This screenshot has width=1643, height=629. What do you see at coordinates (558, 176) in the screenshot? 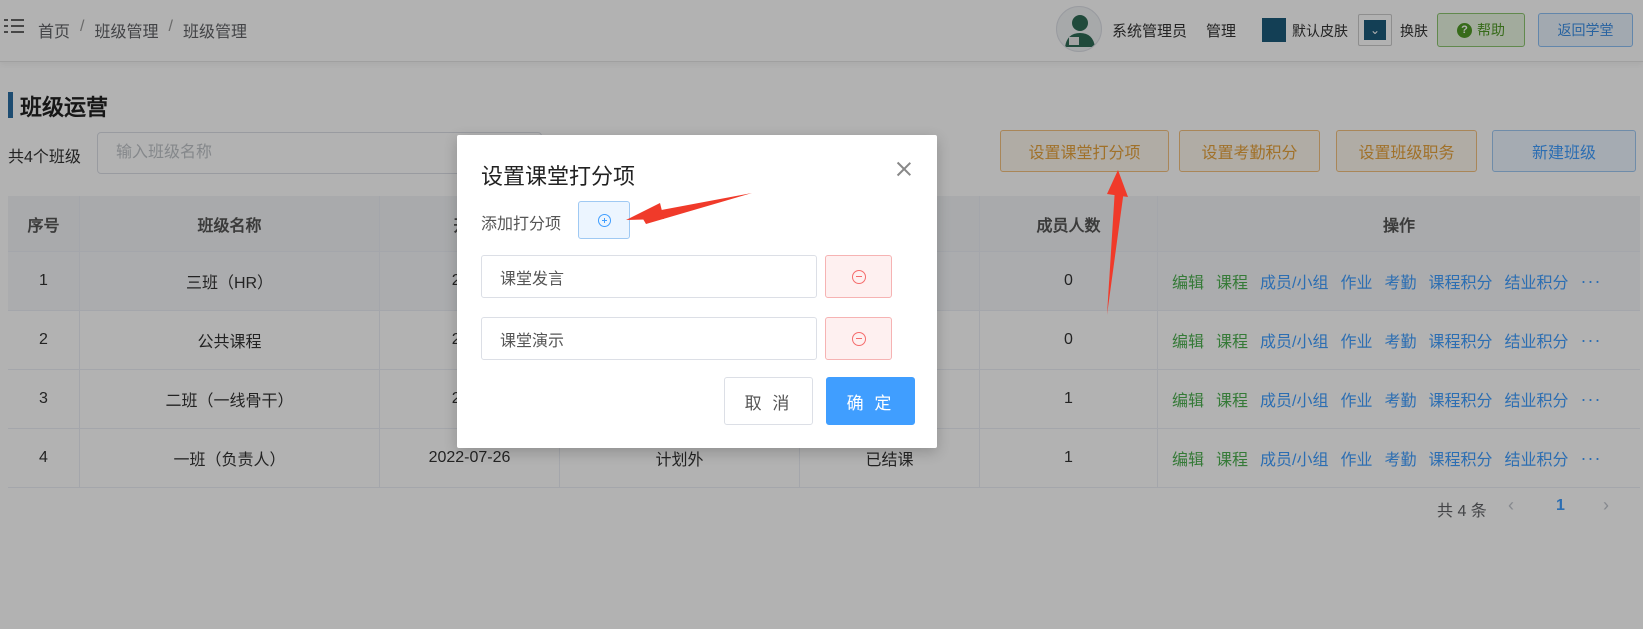
I see `dialog-title: 设置课堂打分项` at bounding box center [558, 176].